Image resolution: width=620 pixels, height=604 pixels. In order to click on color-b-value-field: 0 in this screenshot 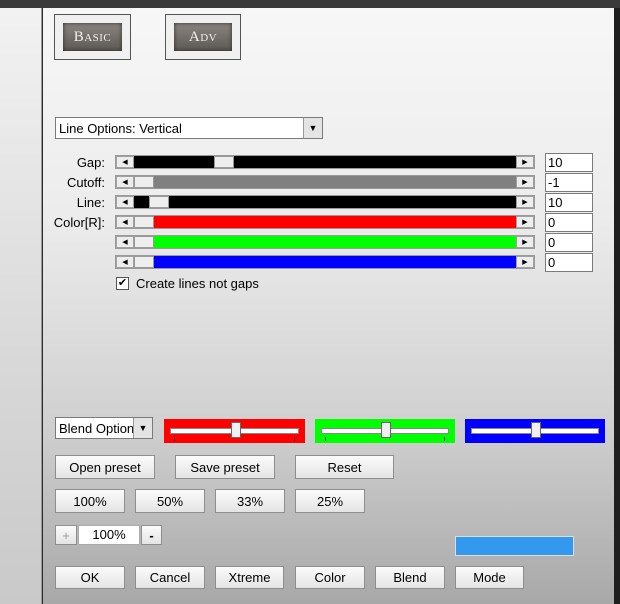, I will do `click(569, 262)`.